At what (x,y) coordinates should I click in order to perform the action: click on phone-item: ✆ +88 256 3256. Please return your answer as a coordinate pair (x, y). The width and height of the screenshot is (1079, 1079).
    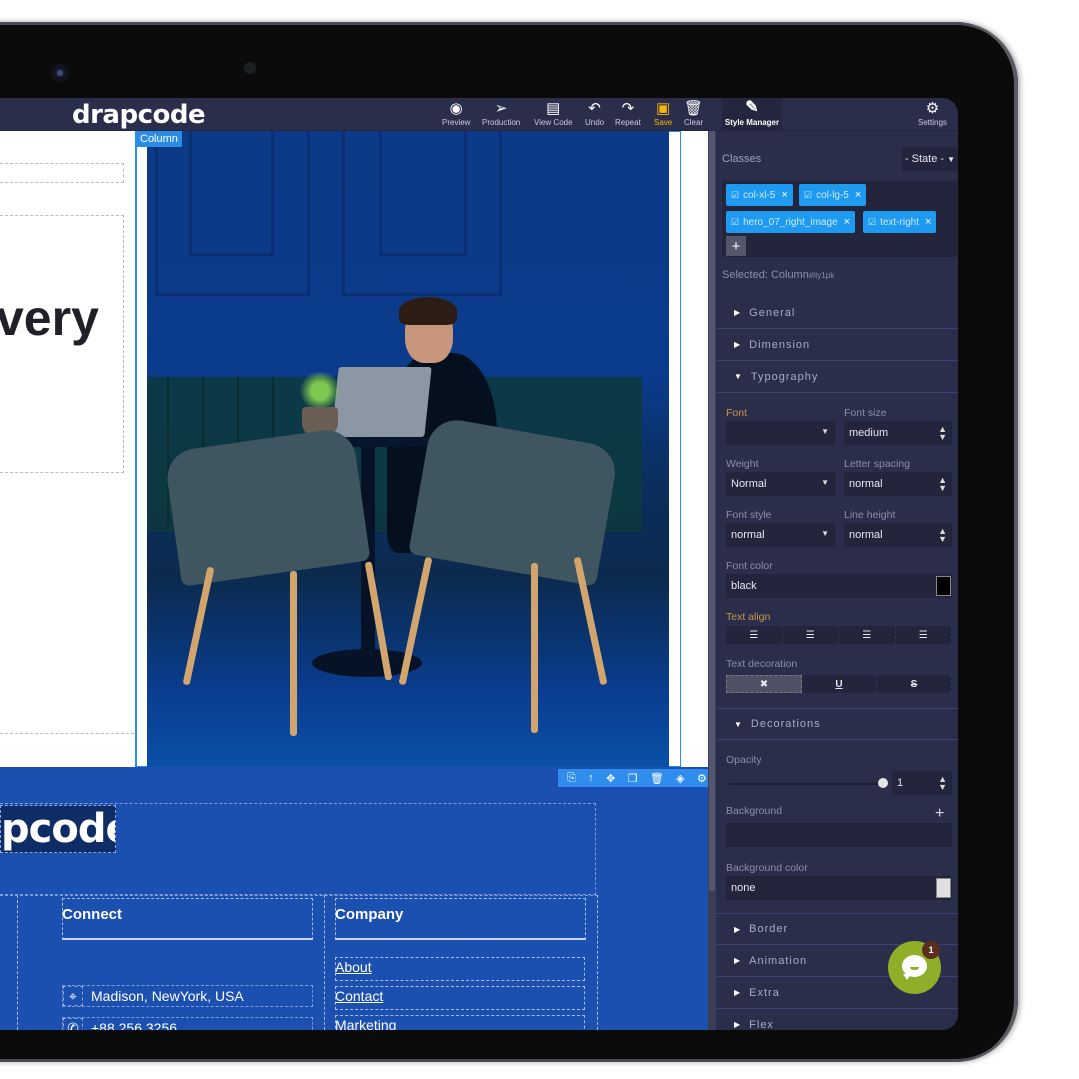
    Looking at the image, I should click on (187, 1023).